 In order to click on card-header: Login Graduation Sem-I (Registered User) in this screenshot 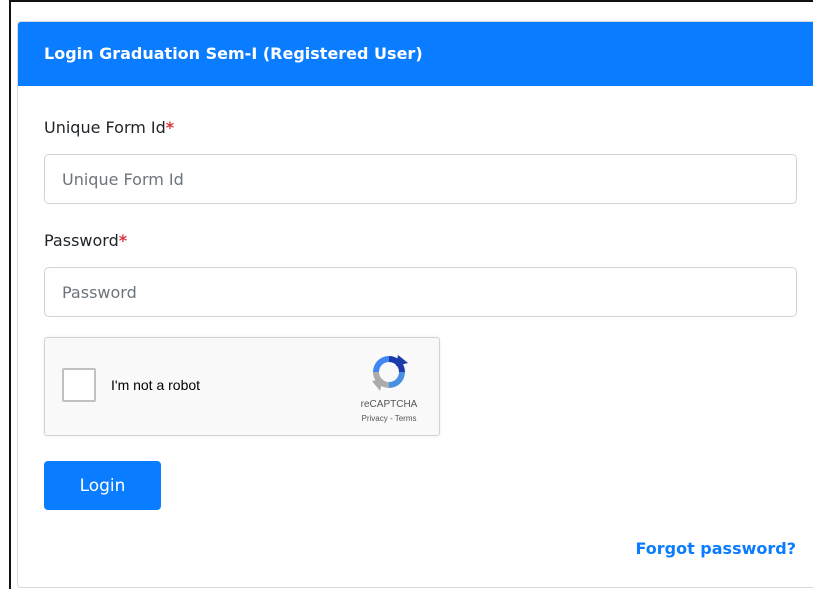, I will do `click(415, 54)`.